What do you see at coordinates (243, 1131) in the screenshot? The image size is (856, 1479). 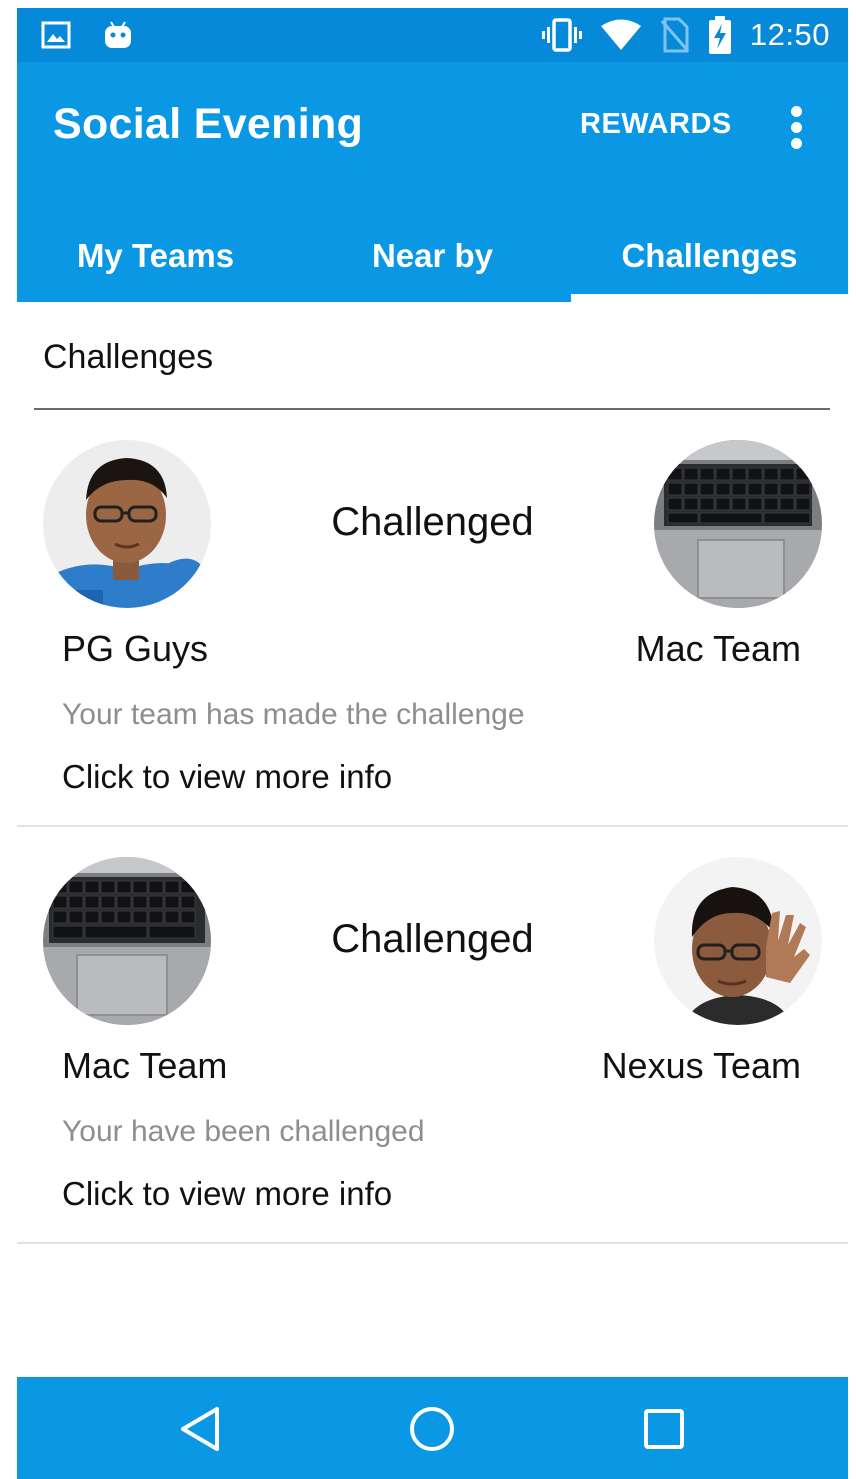 I see `challenge-status: Your have been challenged` at bounding box center [243, 1131].